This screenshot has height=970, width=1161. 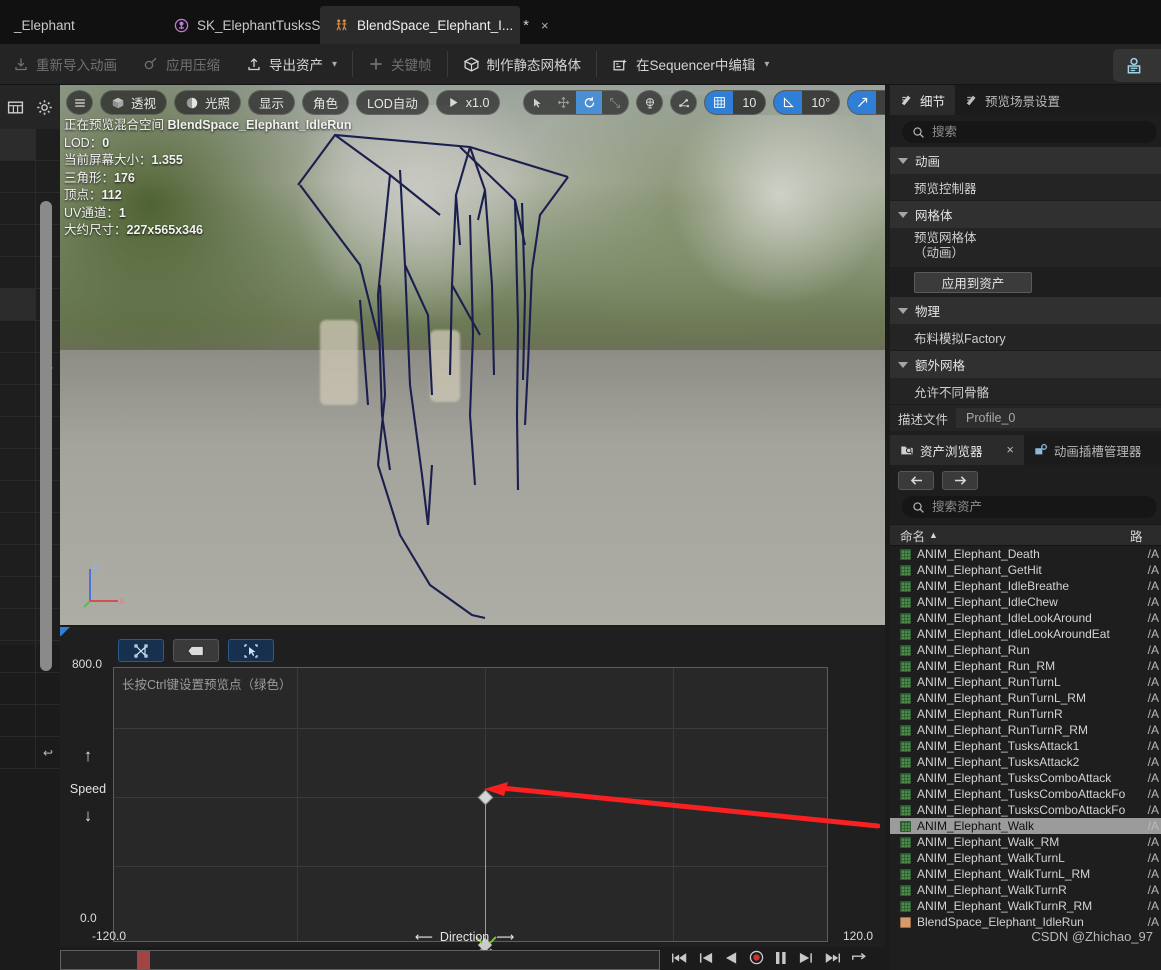 I want to click on export-asset-button: 导出资产 ▾, so click(x=291, y=64).